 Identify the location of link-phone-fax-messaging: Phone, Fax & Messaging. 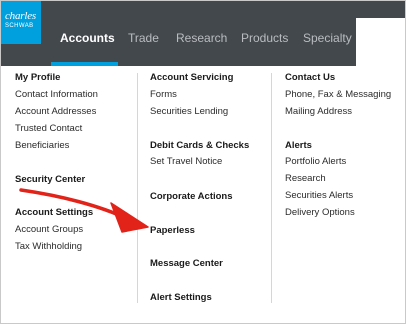
(338, 95).